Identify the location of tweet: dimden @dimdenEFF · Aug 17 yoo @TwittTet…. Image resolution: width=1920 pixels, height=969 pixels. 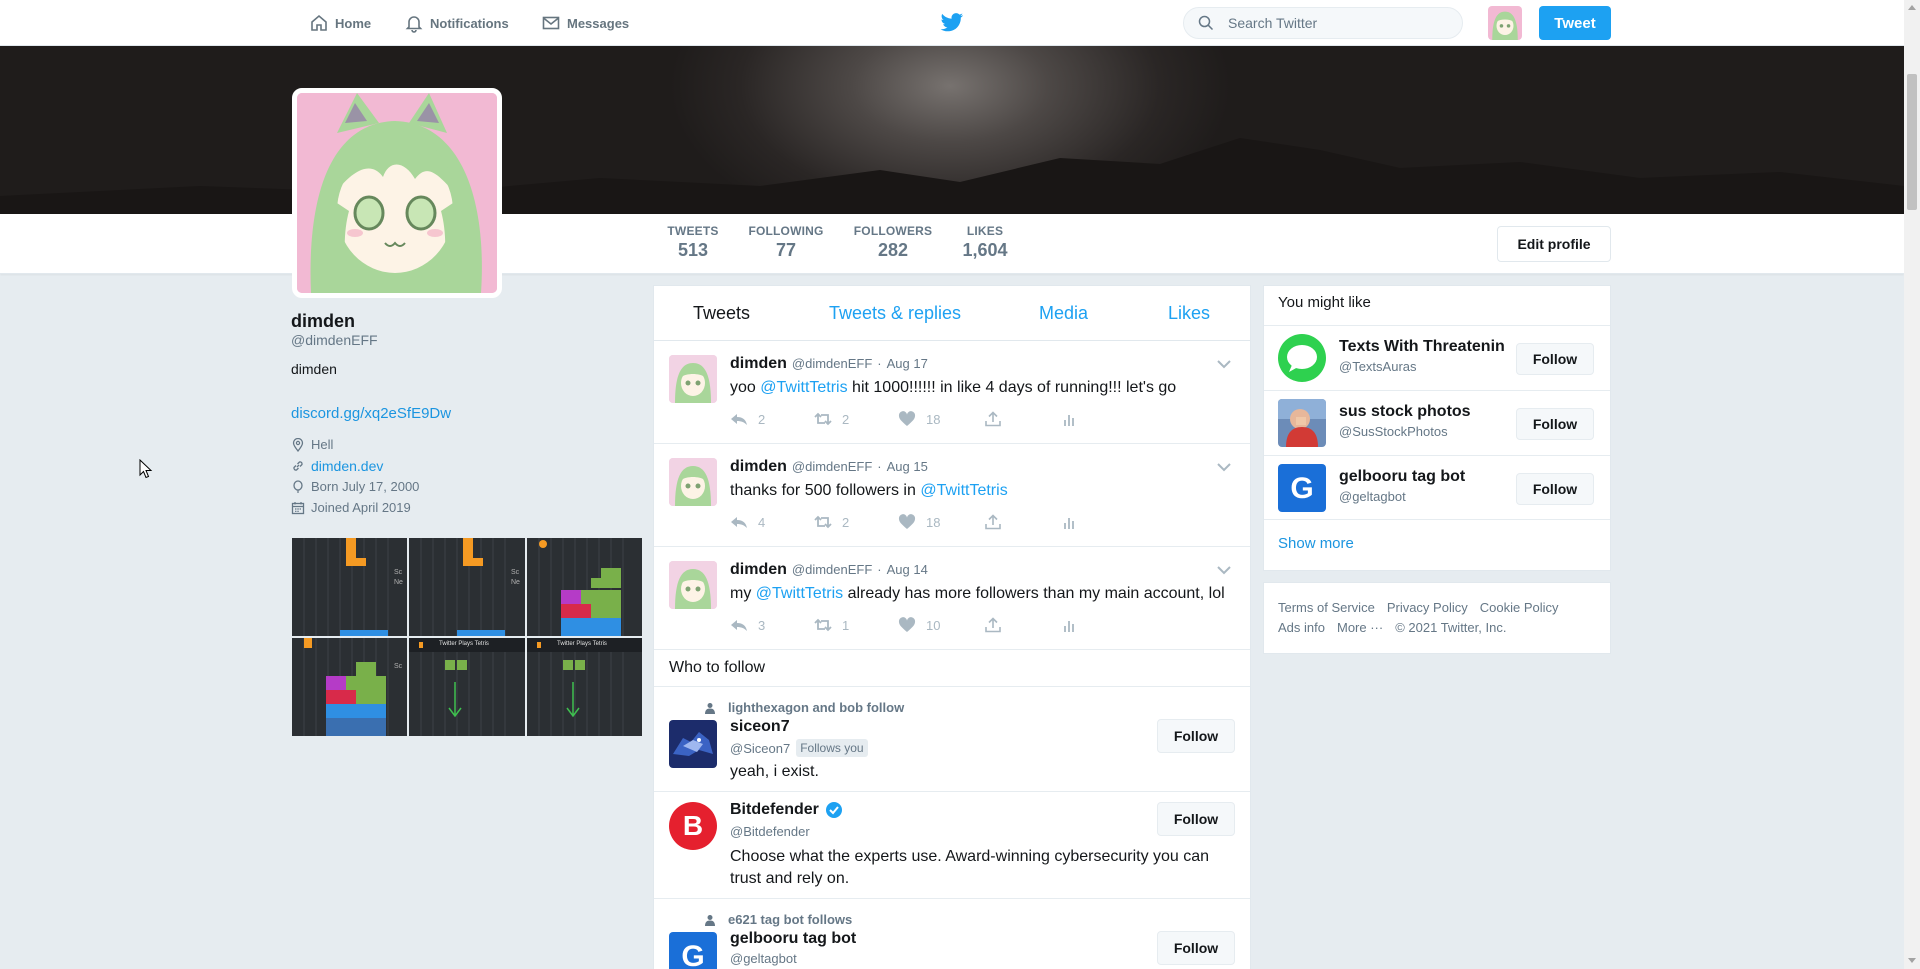
(952, 392).